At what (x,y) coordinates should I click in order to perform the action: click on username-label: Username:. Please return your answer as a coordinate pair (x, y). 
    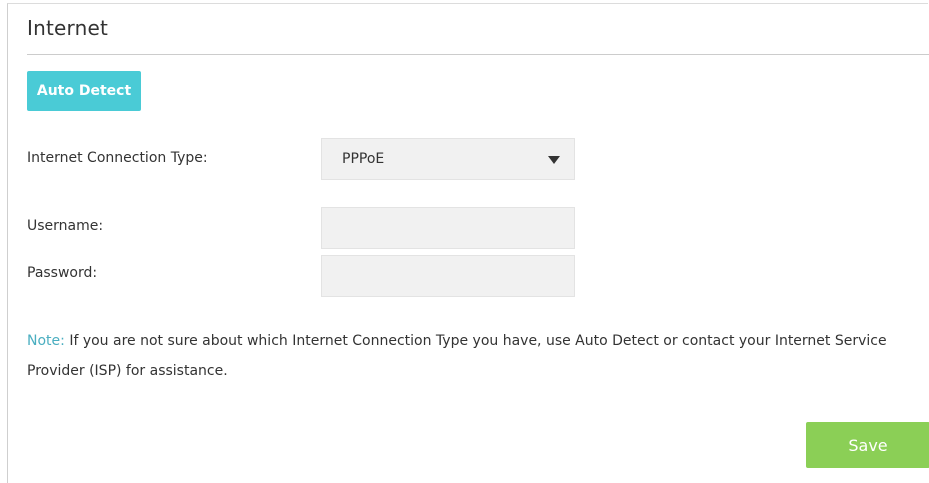
    Looking at the image, I should click on (65, 226).